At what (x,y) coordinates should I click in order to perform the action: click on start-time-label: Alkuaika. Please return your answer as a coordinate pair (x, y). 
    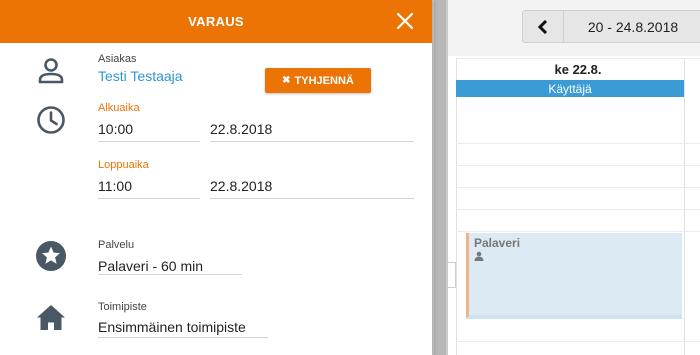
    Looking at the image, I should click on (119, 108).